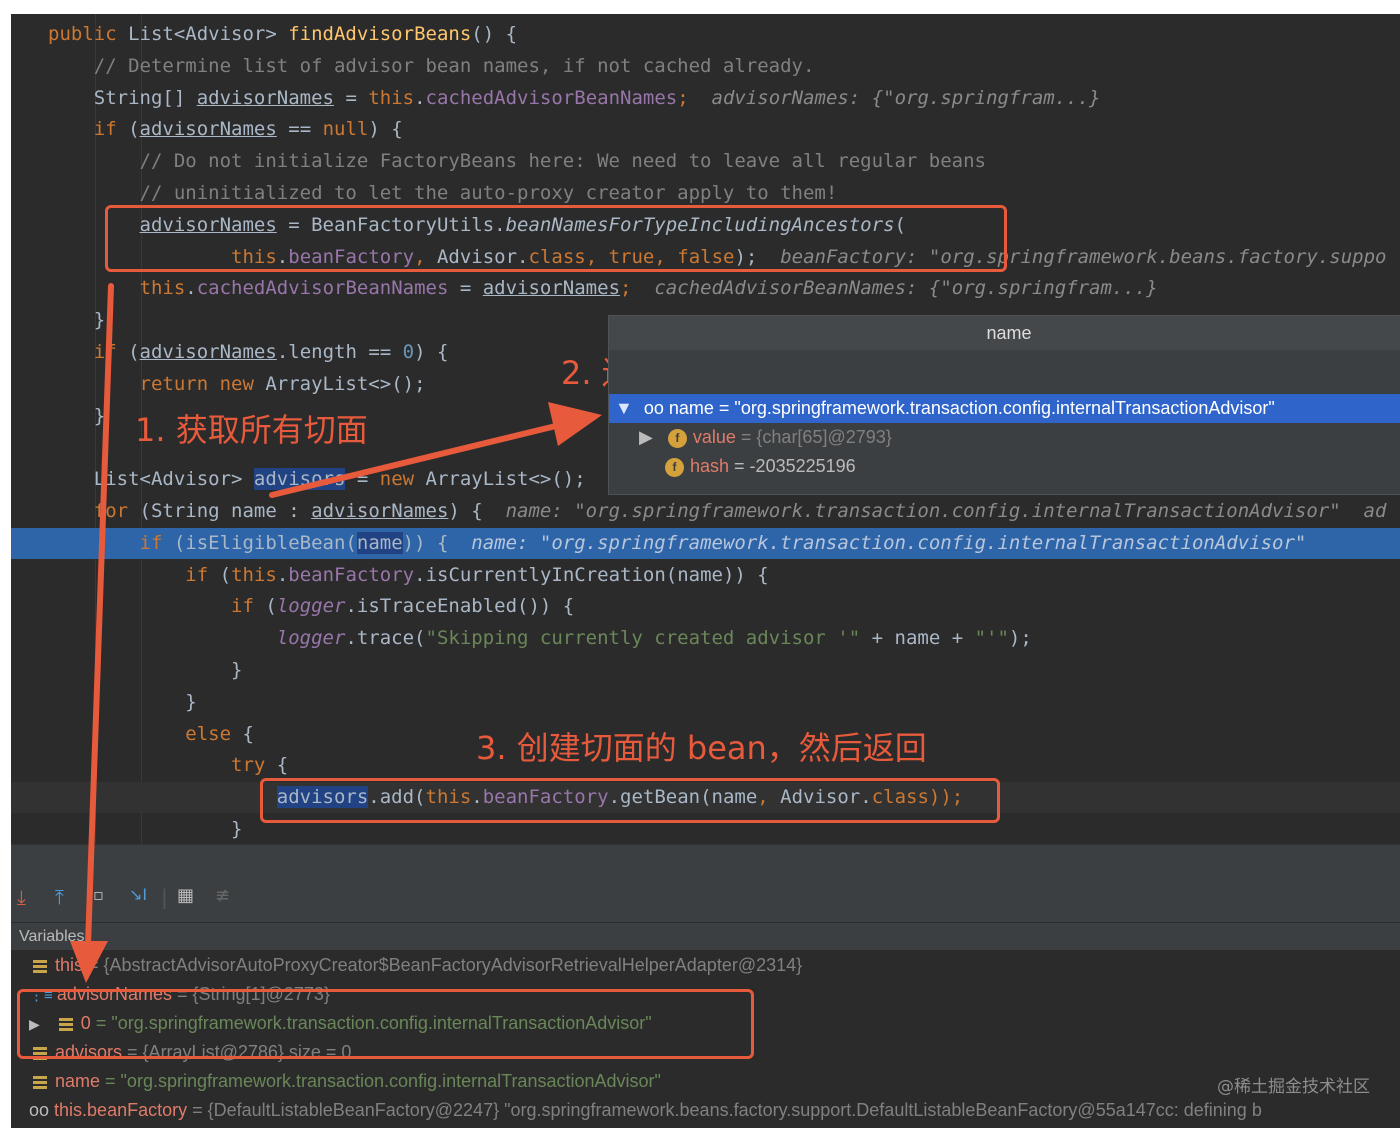 Image resolution: width=1400 pixels, height=1128 pixels. Describe the element at coordinates (792, 466) in the screenshot. I see `popup-hash-value: = -2035225196` at that location.